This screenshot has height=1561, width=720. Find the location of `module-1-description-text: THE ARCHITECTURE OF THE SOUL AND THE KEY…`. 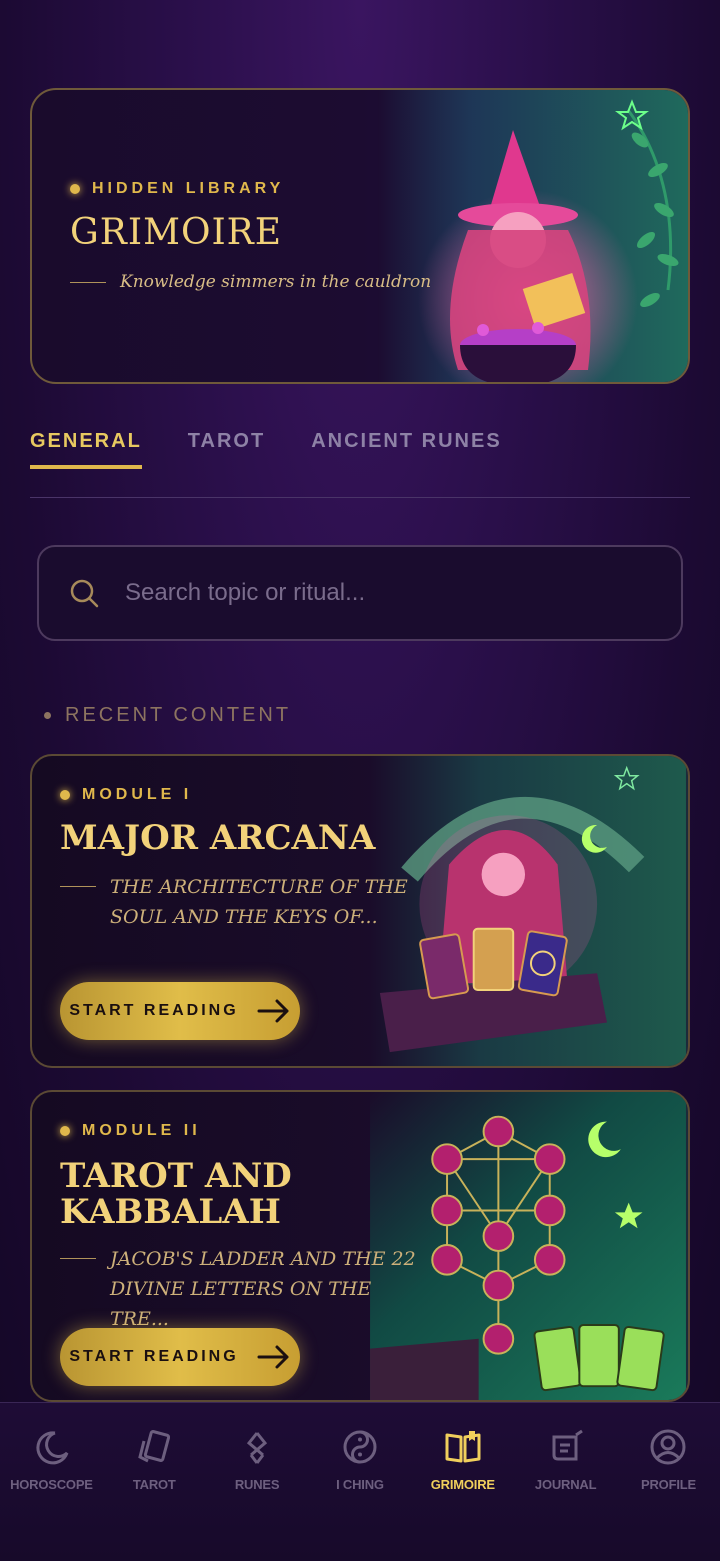

module-1-description-text: THE ARCHITECTURE OF THE SOUL AND THE KEY… is located at coordinates (259, 902).